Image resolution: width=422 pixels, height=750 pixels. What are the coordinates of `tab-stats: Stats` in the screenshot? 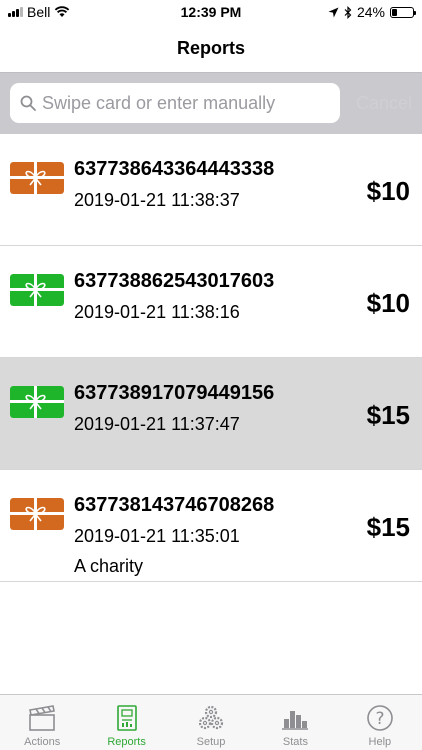 It's located at (295, 722).